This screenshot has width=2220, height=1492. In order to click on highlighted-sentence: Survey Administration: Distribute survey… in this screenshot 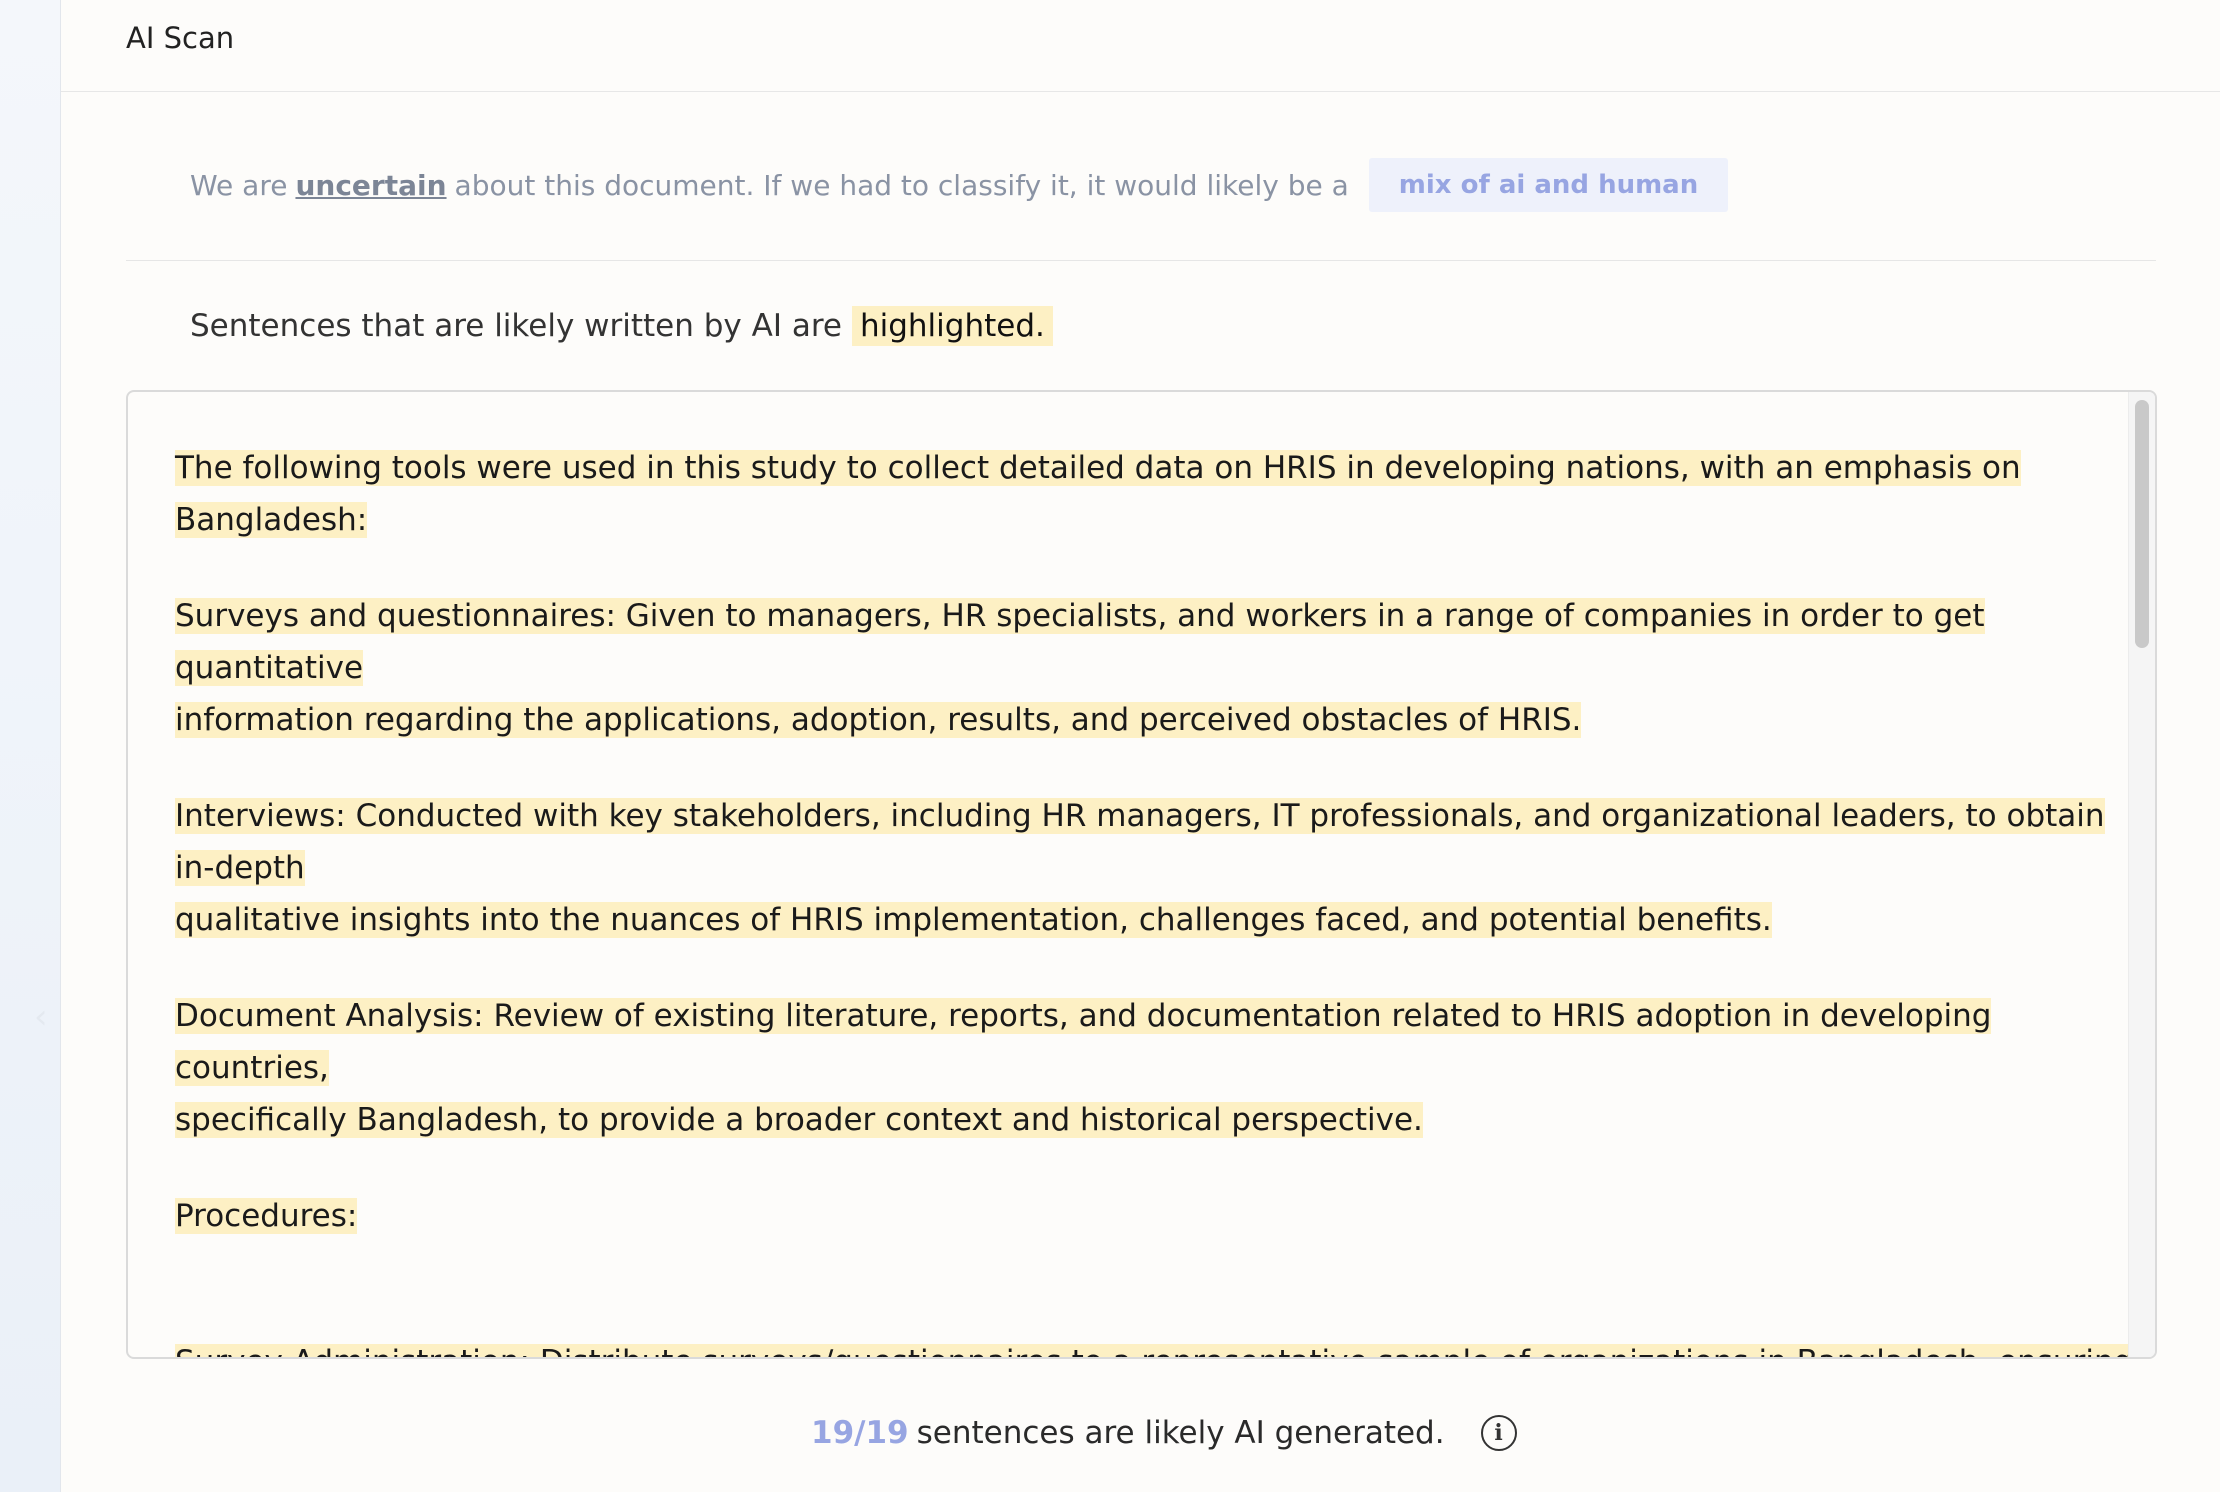, I will do `click(1154, 1350)`.